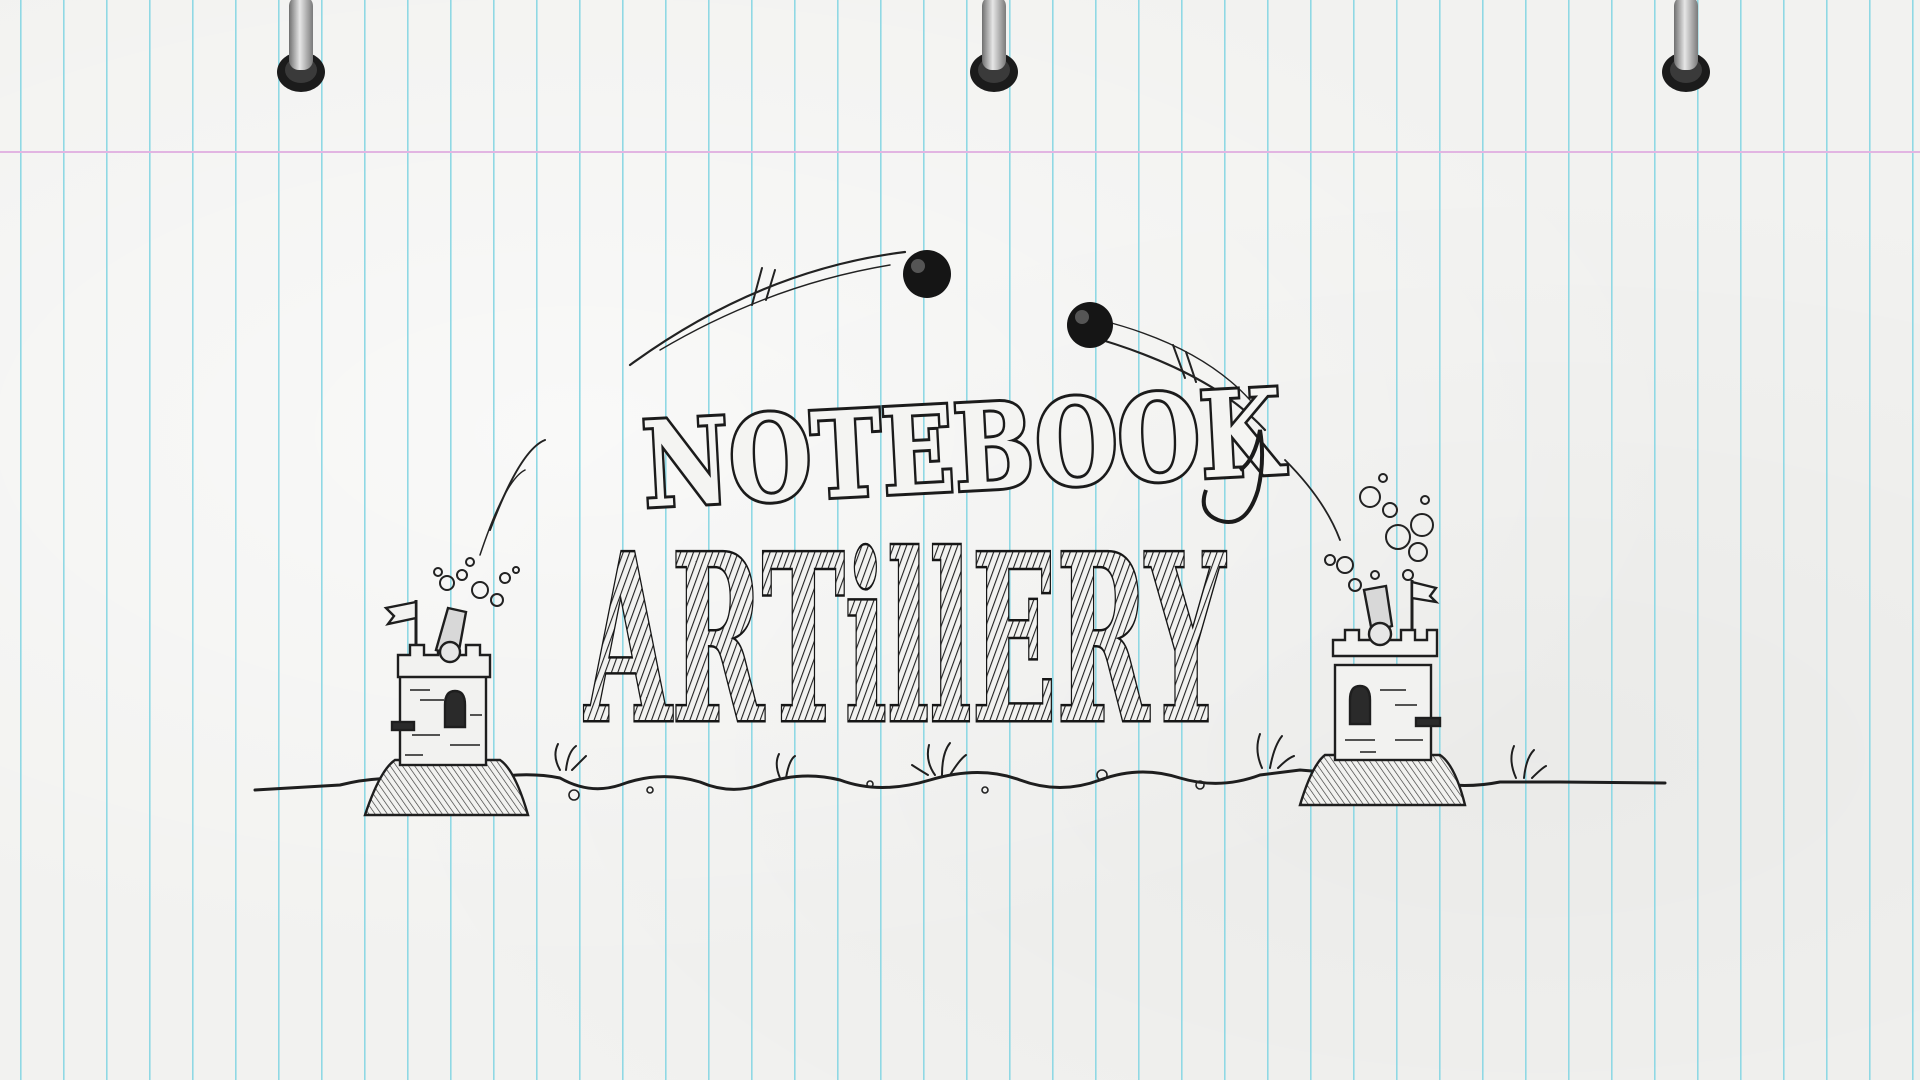 Image resolution: width=1920 pixels, height=1080 pixels. I want to click on margin-line, so click(960, 152).